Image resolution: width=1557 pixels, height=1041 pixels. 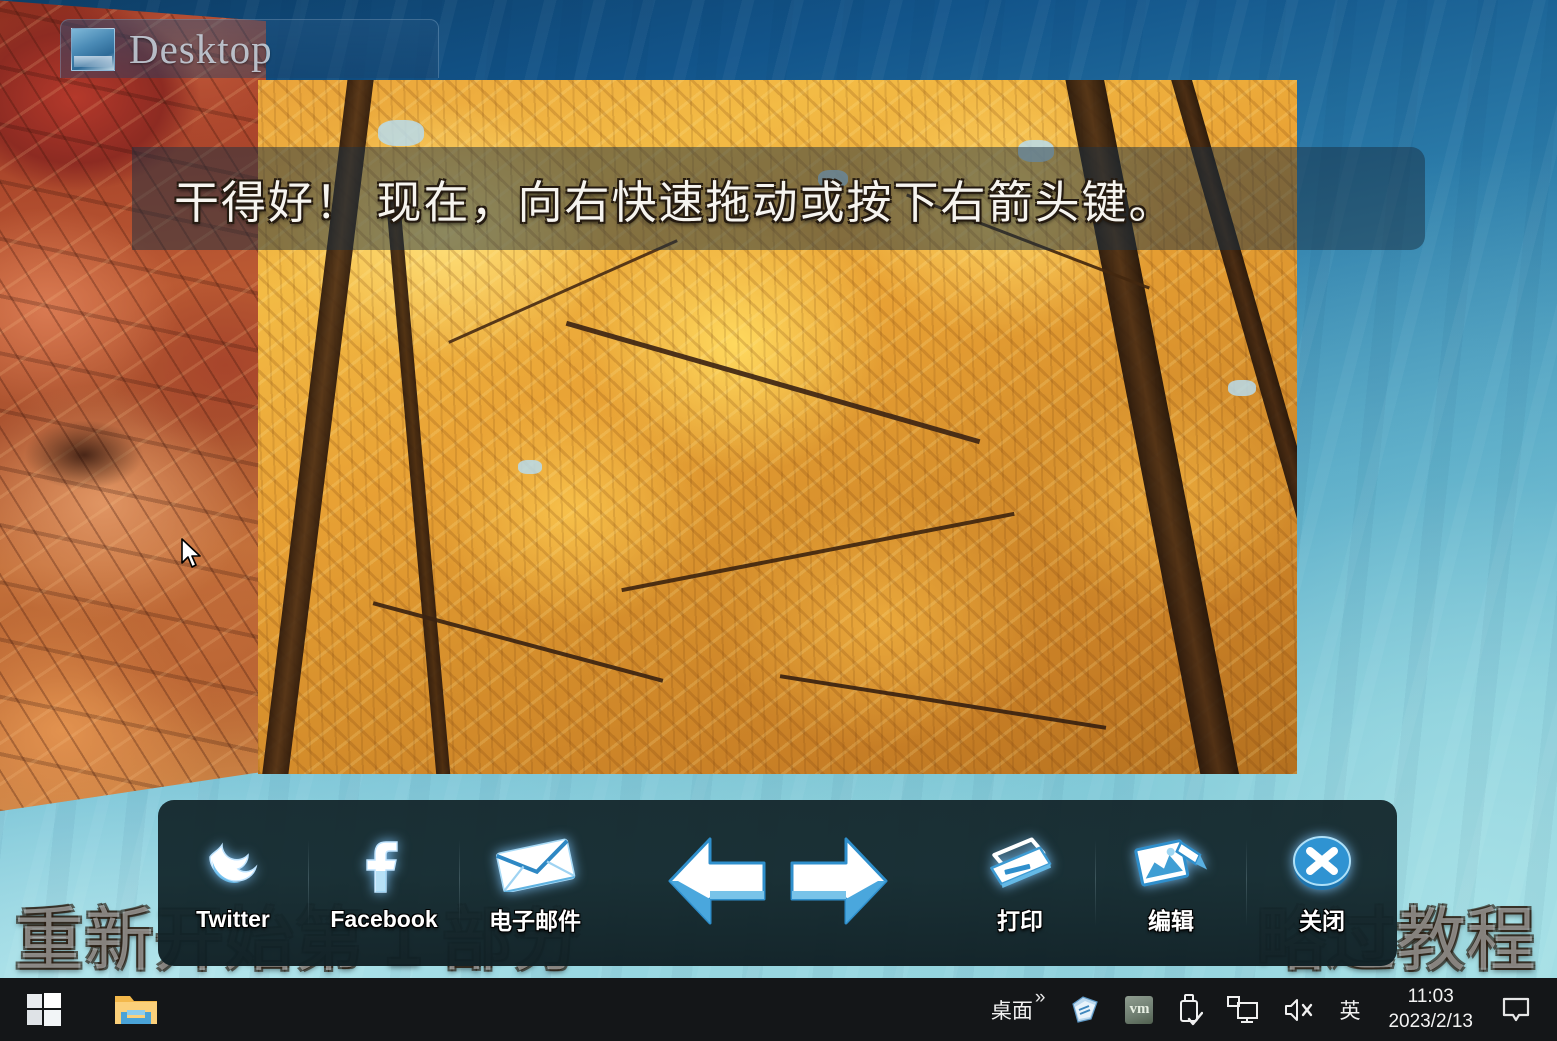 I want to click on taskbar-clock: 11:03 2023/2/13, so click(x=1430, y=1009).